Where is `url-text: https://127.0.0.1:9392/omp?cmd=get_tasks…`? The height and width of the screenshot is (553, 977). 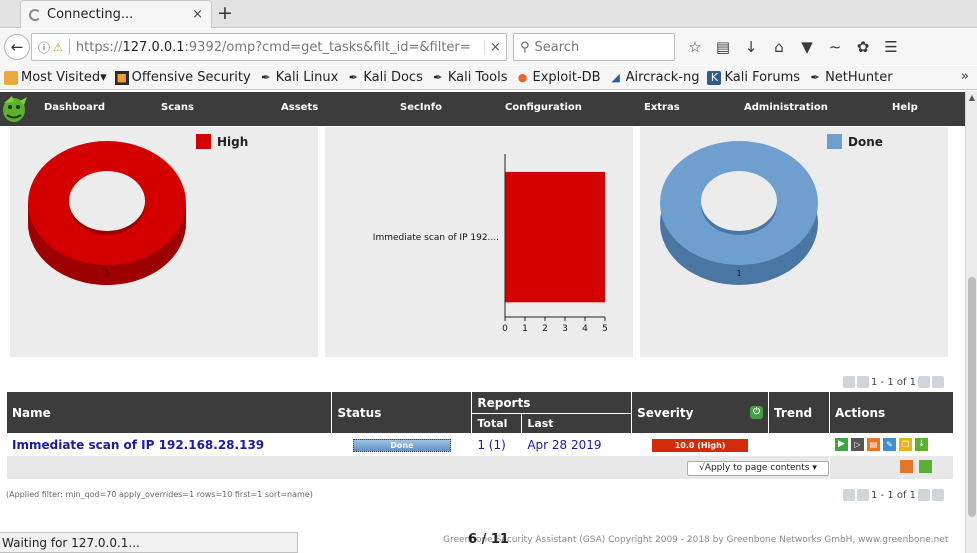 url-text: https://127.0.0.1:9392/omp?cmd=get_tasks… is located at coordinates (280, 47).